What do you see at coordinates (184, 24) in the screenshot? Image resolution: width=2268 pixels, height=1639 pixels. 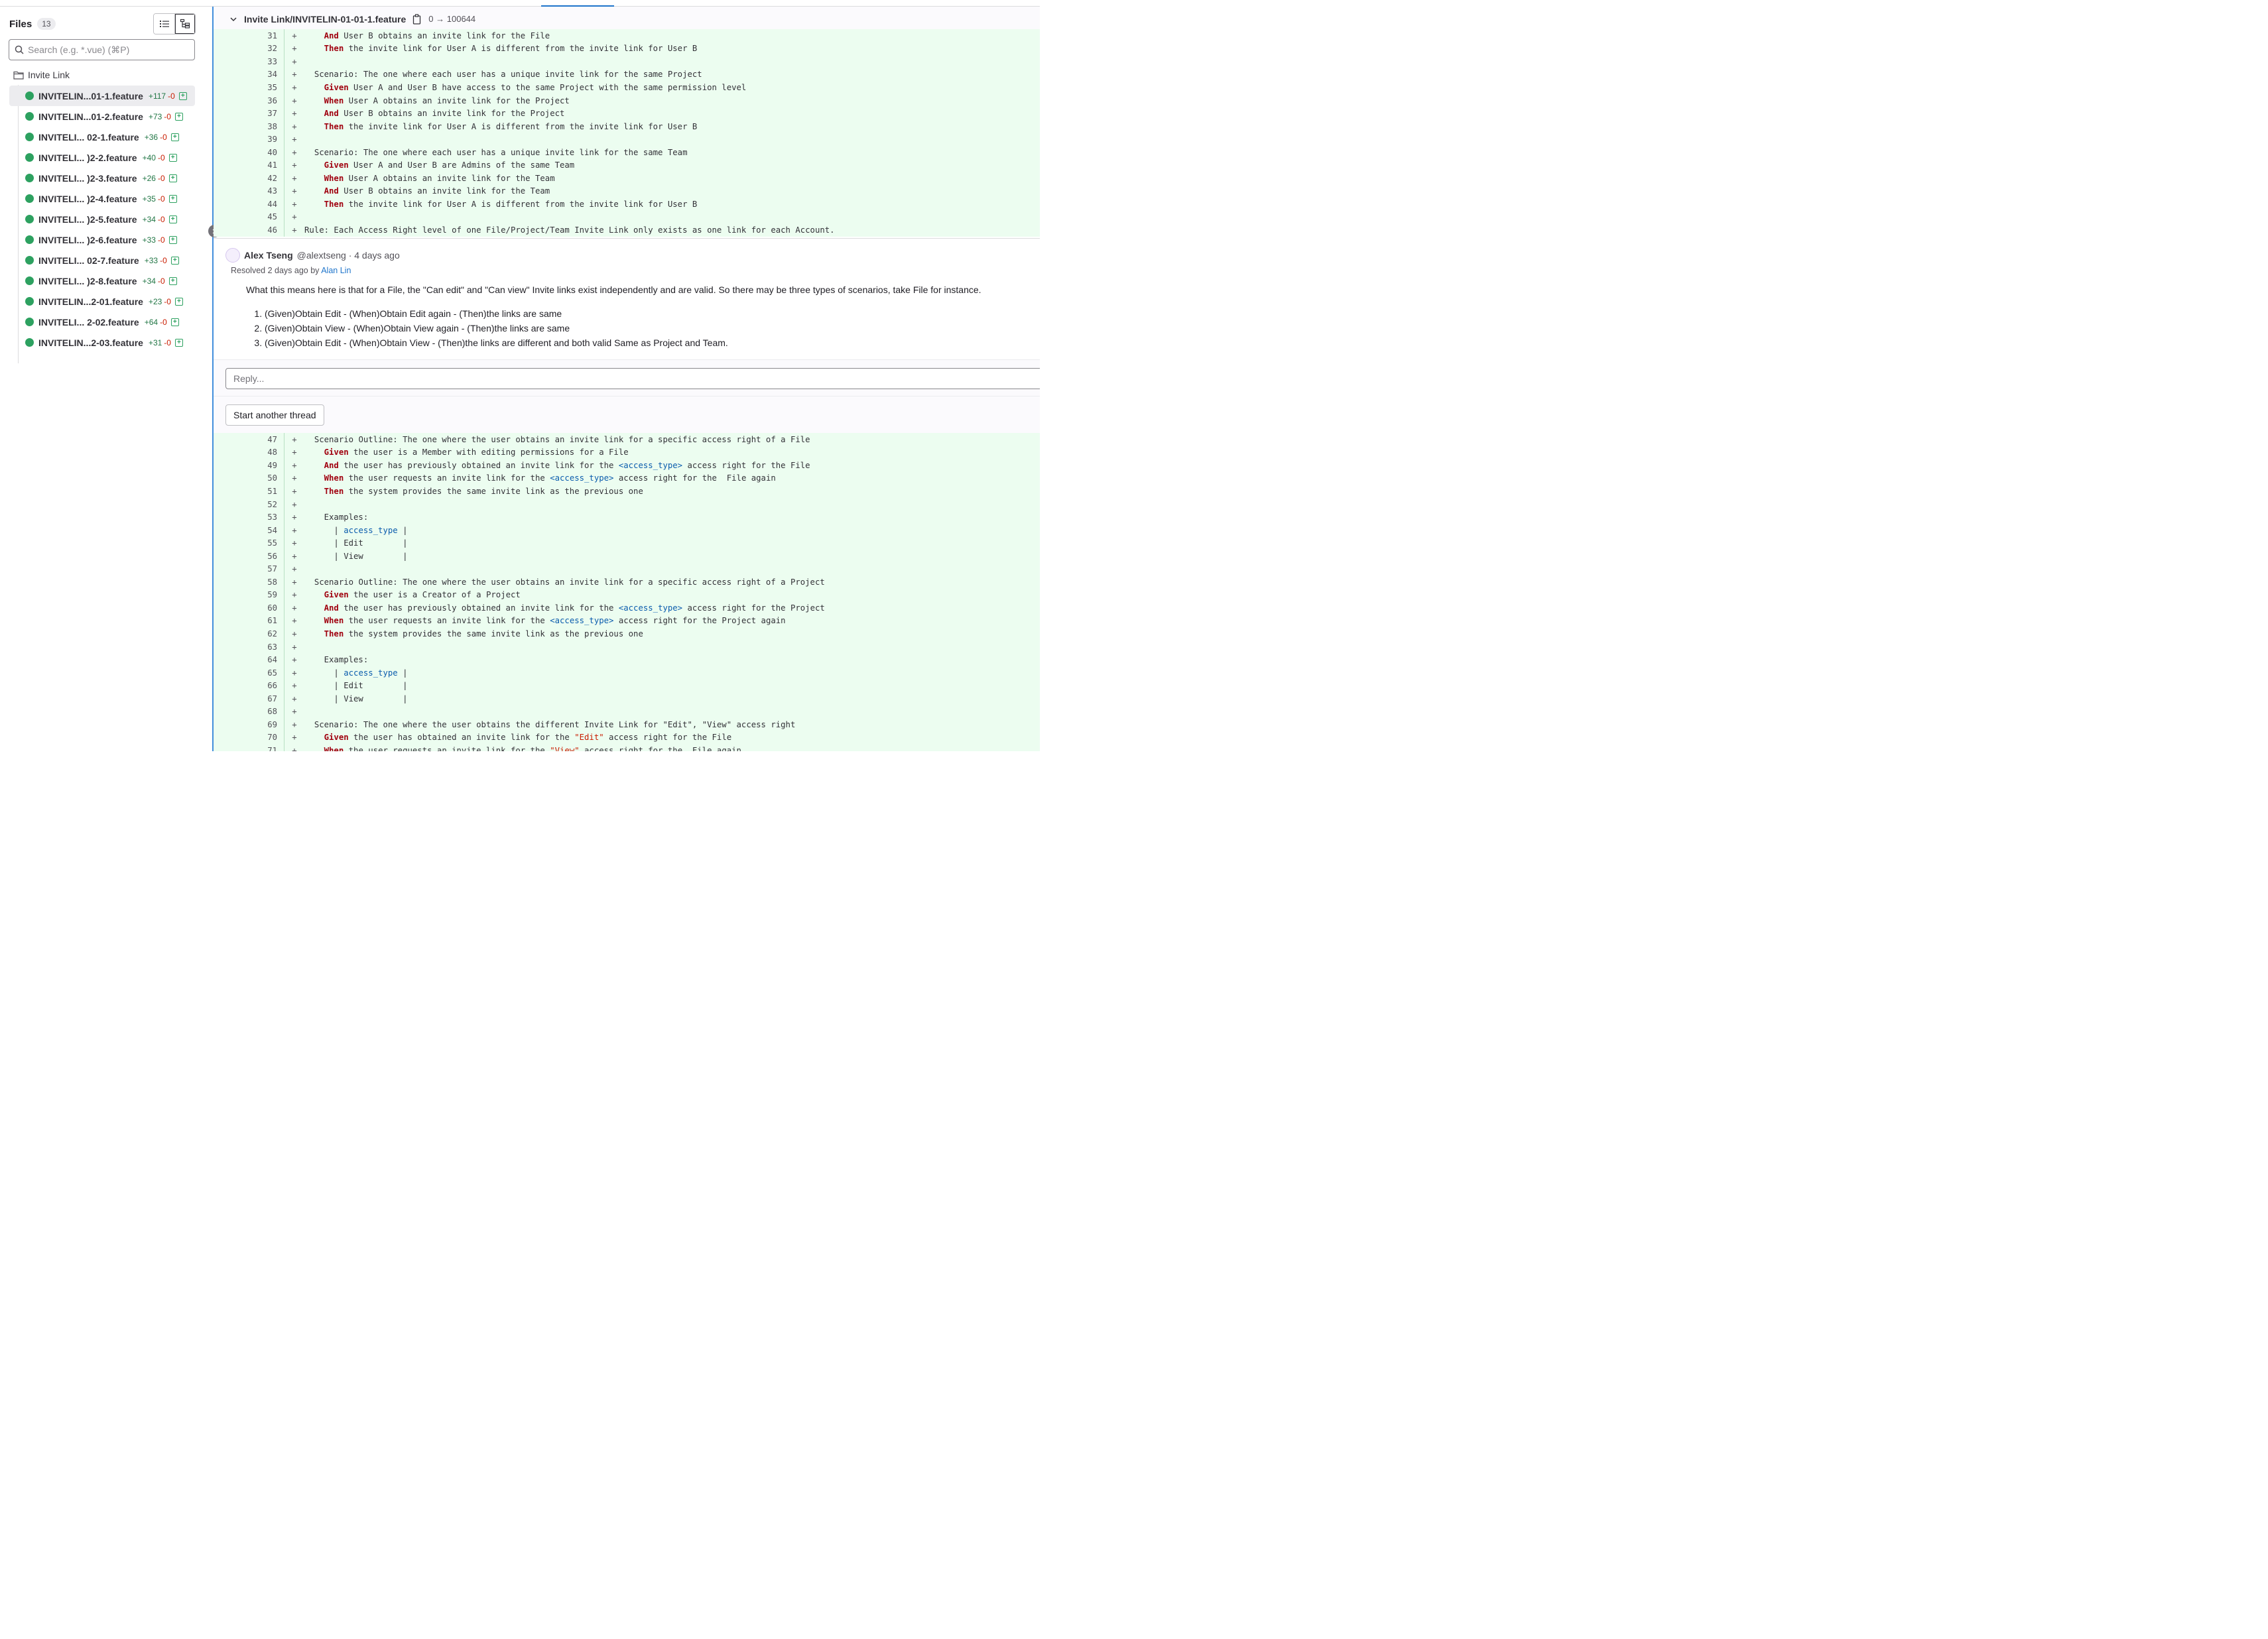 I see `tree-view-button` at bounding box center [184, 24].